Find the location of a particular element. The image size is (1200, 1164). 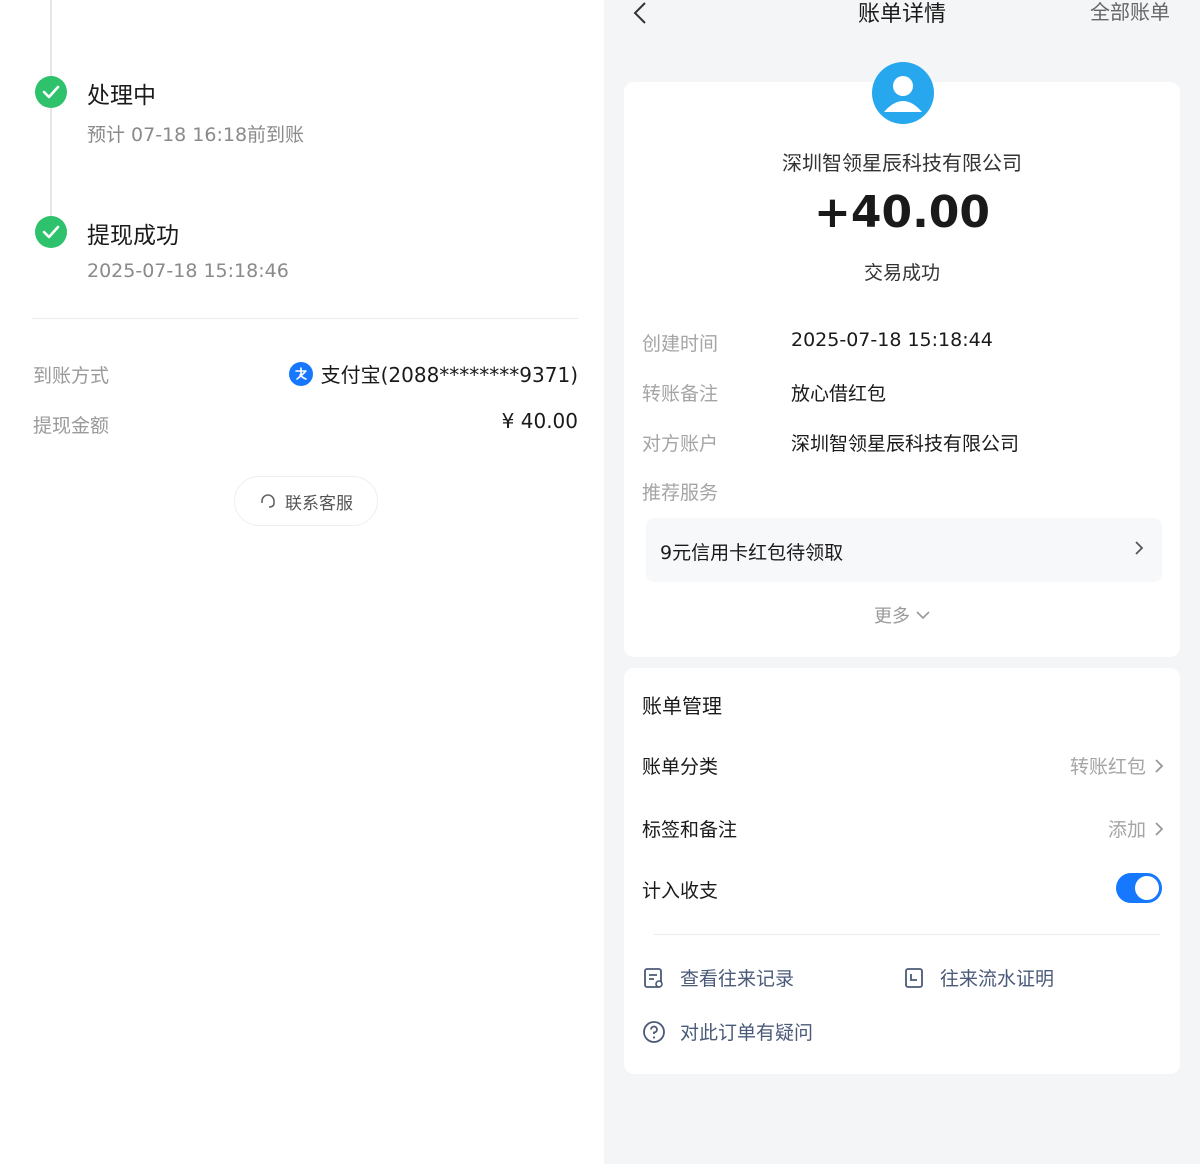

include-income-label: 计入收支 is located at coordinates (680, 891).